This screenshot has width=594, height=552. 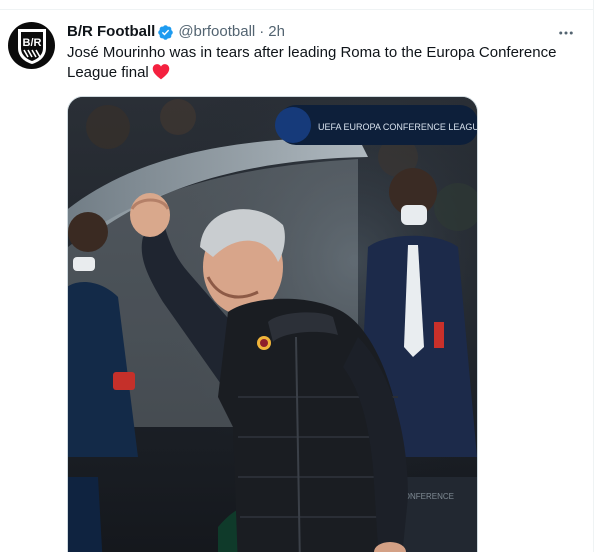 I want to click on user-handle: @brfootball, so click(x=216, y=32).